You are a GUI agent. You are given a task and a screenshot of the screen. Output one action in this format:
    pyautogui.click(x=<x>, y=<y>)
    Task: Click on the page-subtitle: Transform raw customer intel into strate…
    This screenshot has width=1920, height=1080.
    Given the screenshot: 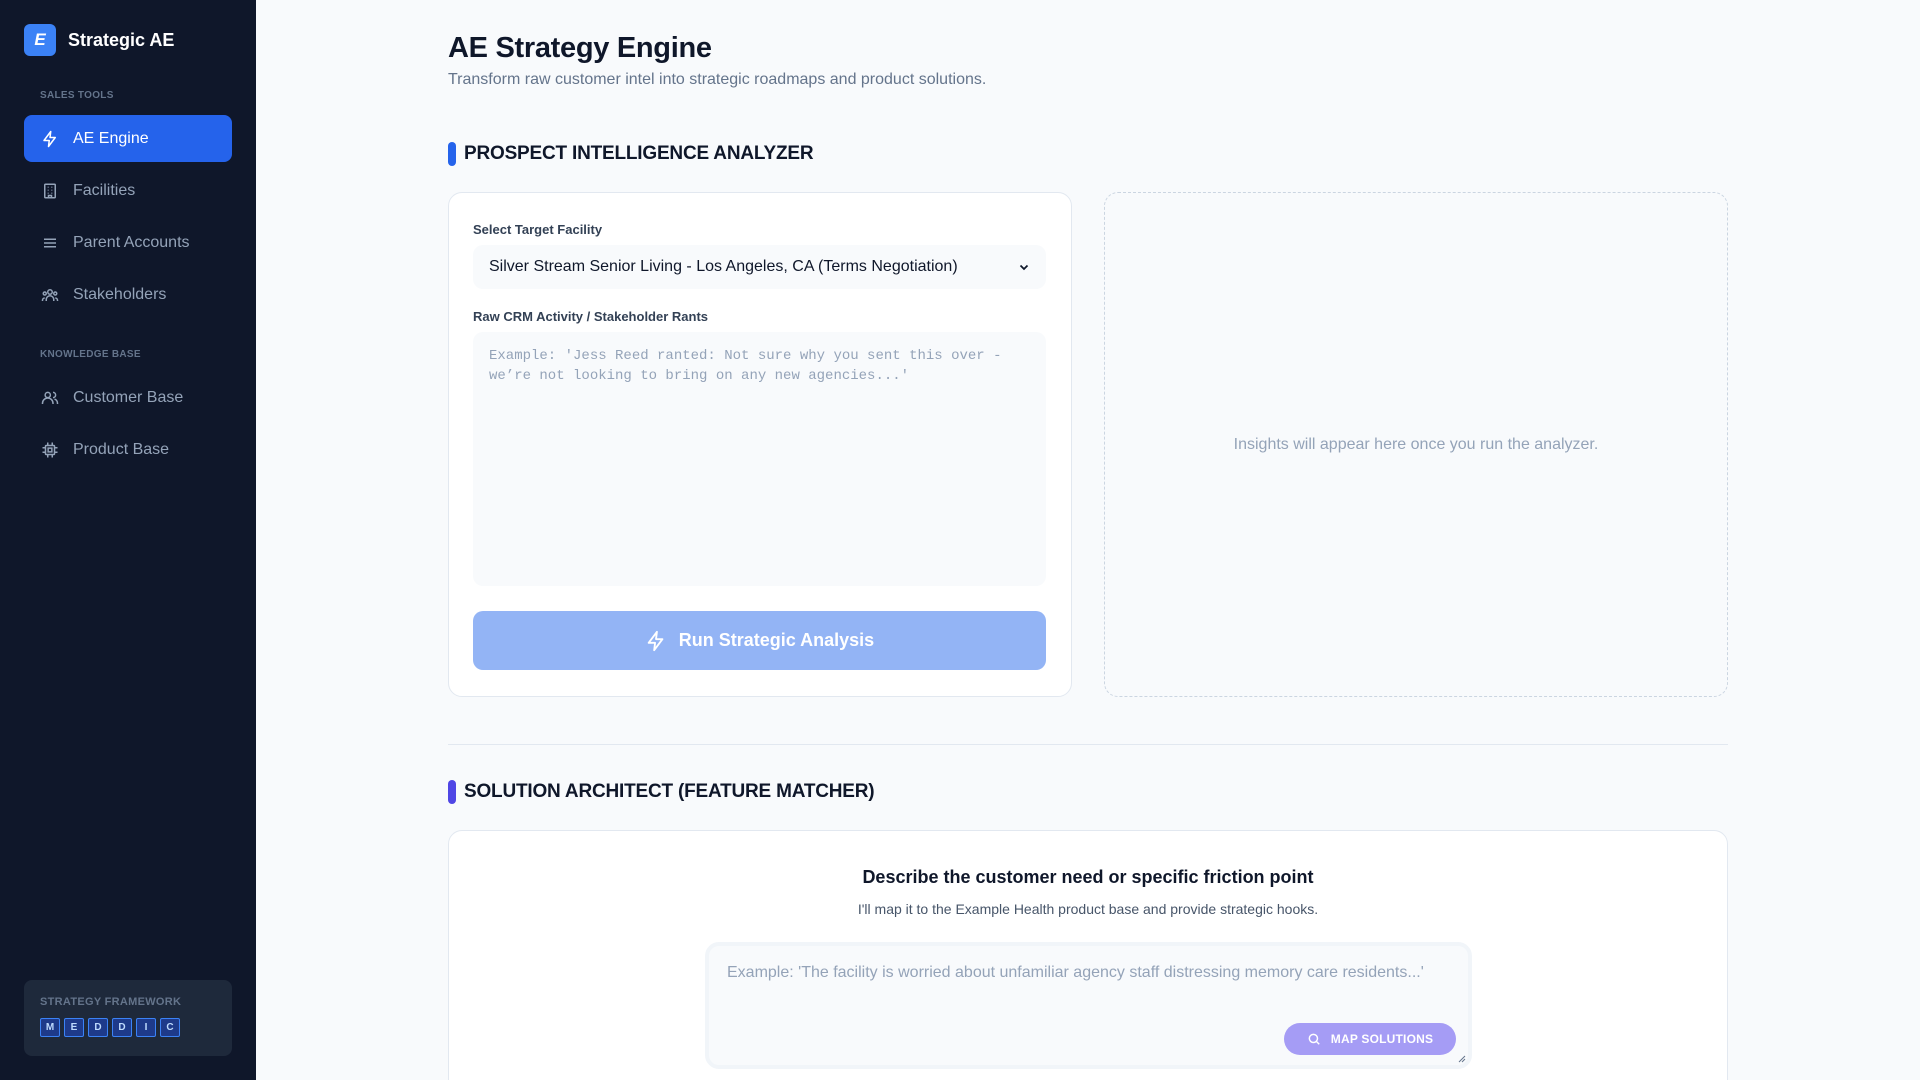 What is the action you would take?
    pyautogui.click(x=717, y=79)
    